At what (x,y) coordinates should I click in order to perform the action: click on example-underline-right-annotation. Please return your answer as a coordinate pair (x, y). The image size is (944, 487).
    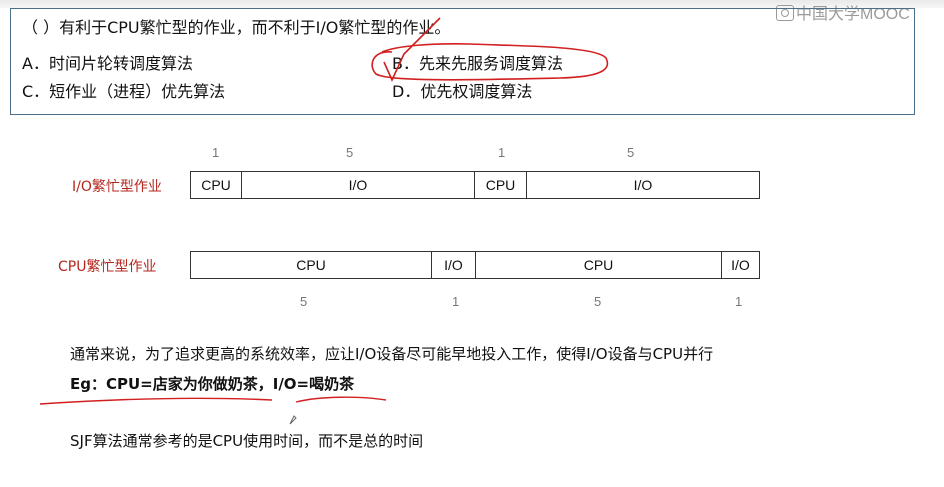
    Looking at the image, I should click on (341, 399).